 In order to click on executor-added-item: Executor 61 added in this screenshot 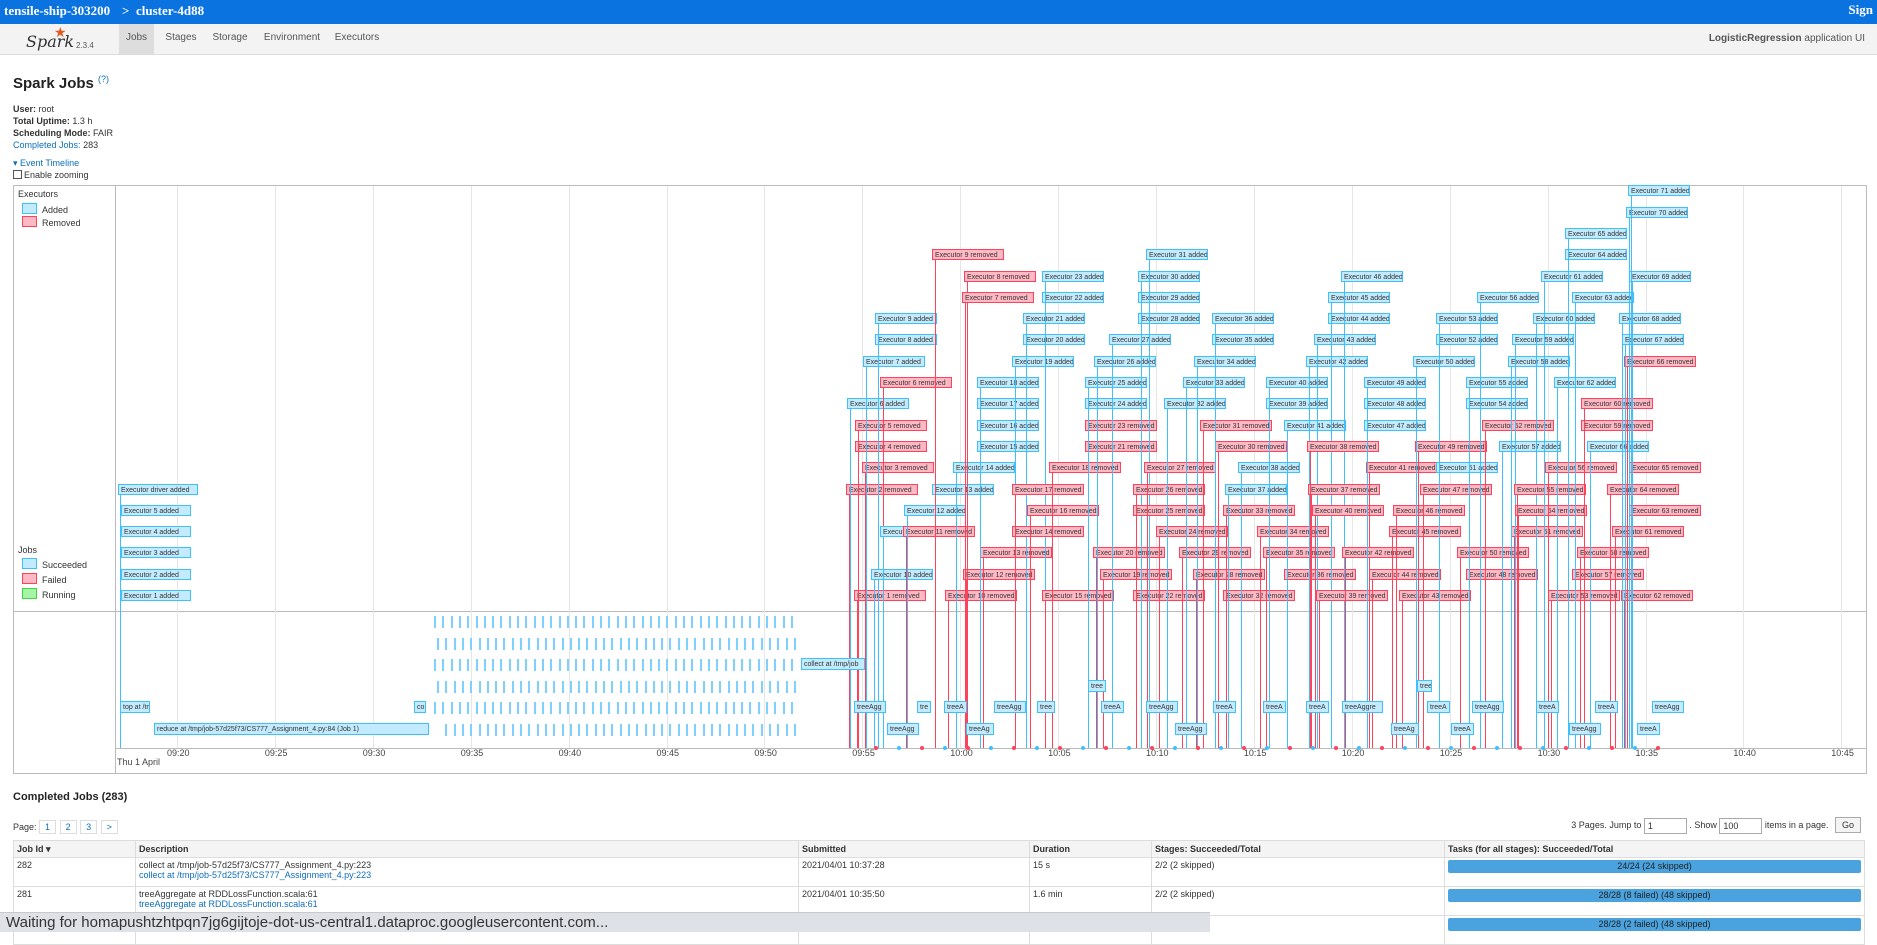, I will do `click(1572, 276)`.